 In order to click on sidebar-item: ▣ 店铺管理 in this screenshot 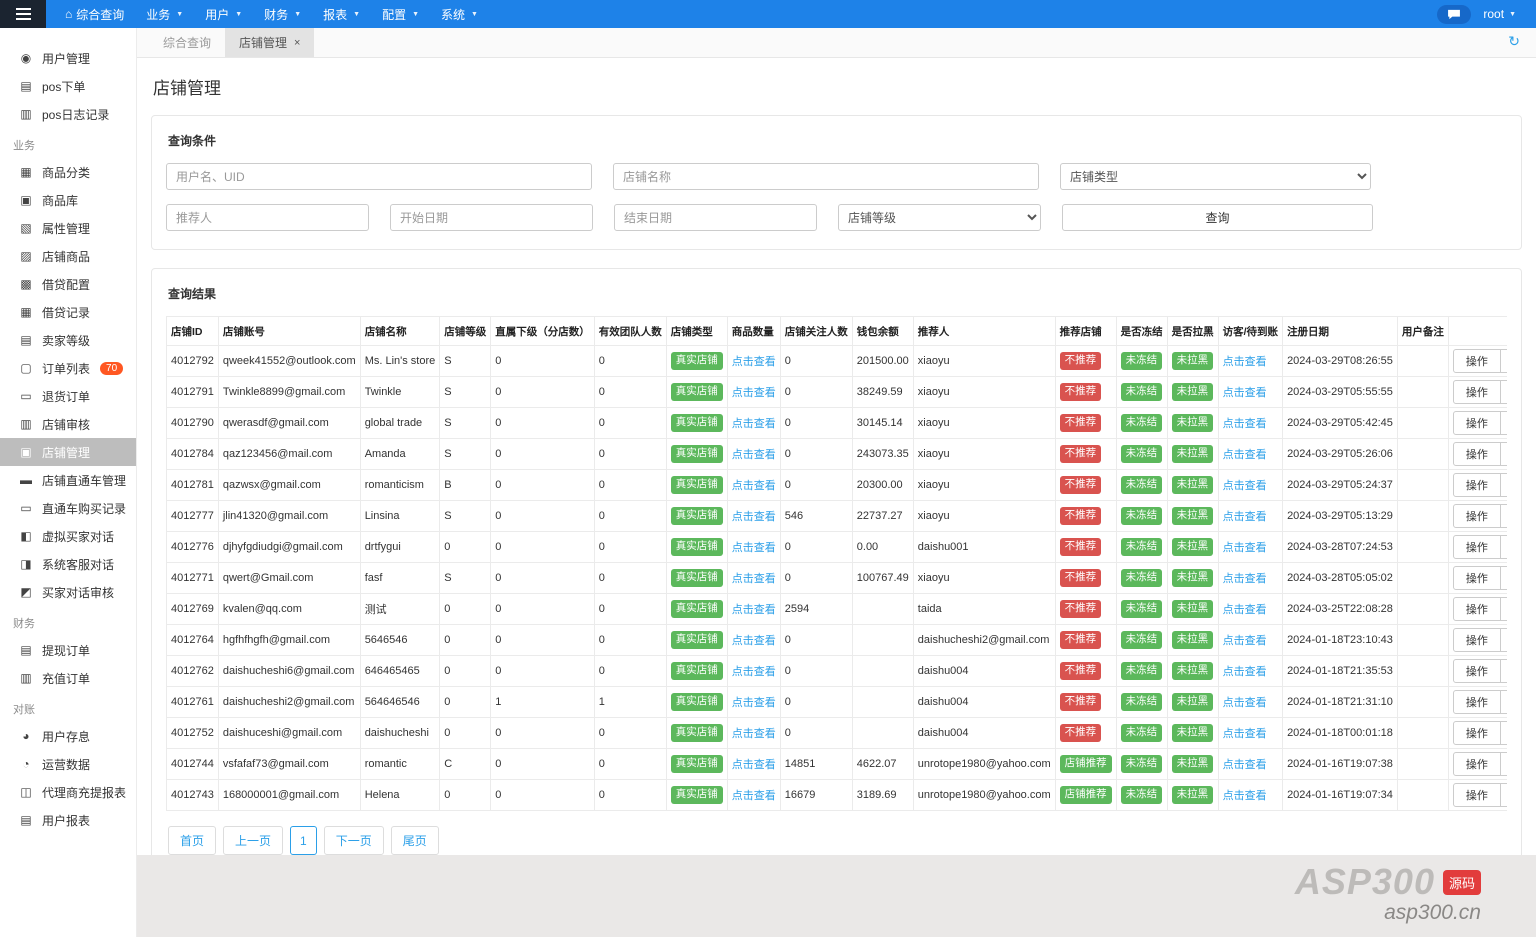, I will do `click(68, 452)`.